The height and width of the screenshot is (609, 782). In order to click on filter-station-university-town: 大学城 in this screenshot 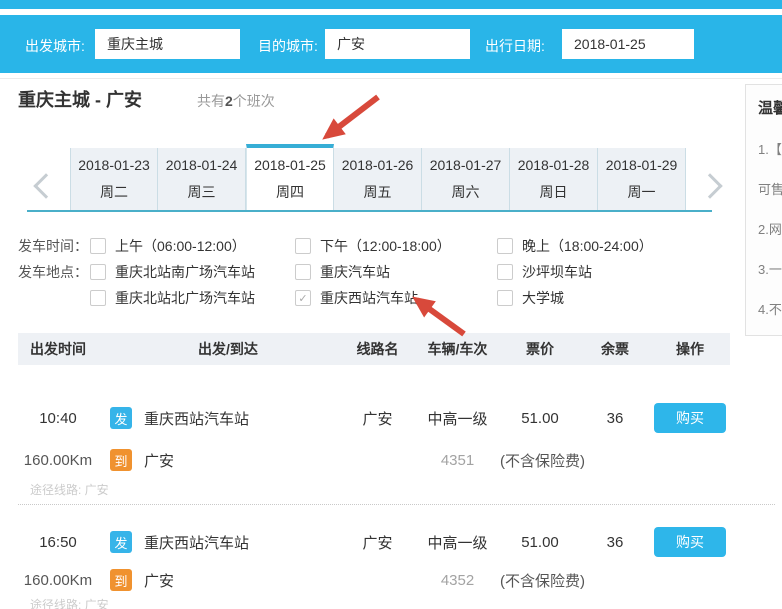, I will do `click(530, 298)`.